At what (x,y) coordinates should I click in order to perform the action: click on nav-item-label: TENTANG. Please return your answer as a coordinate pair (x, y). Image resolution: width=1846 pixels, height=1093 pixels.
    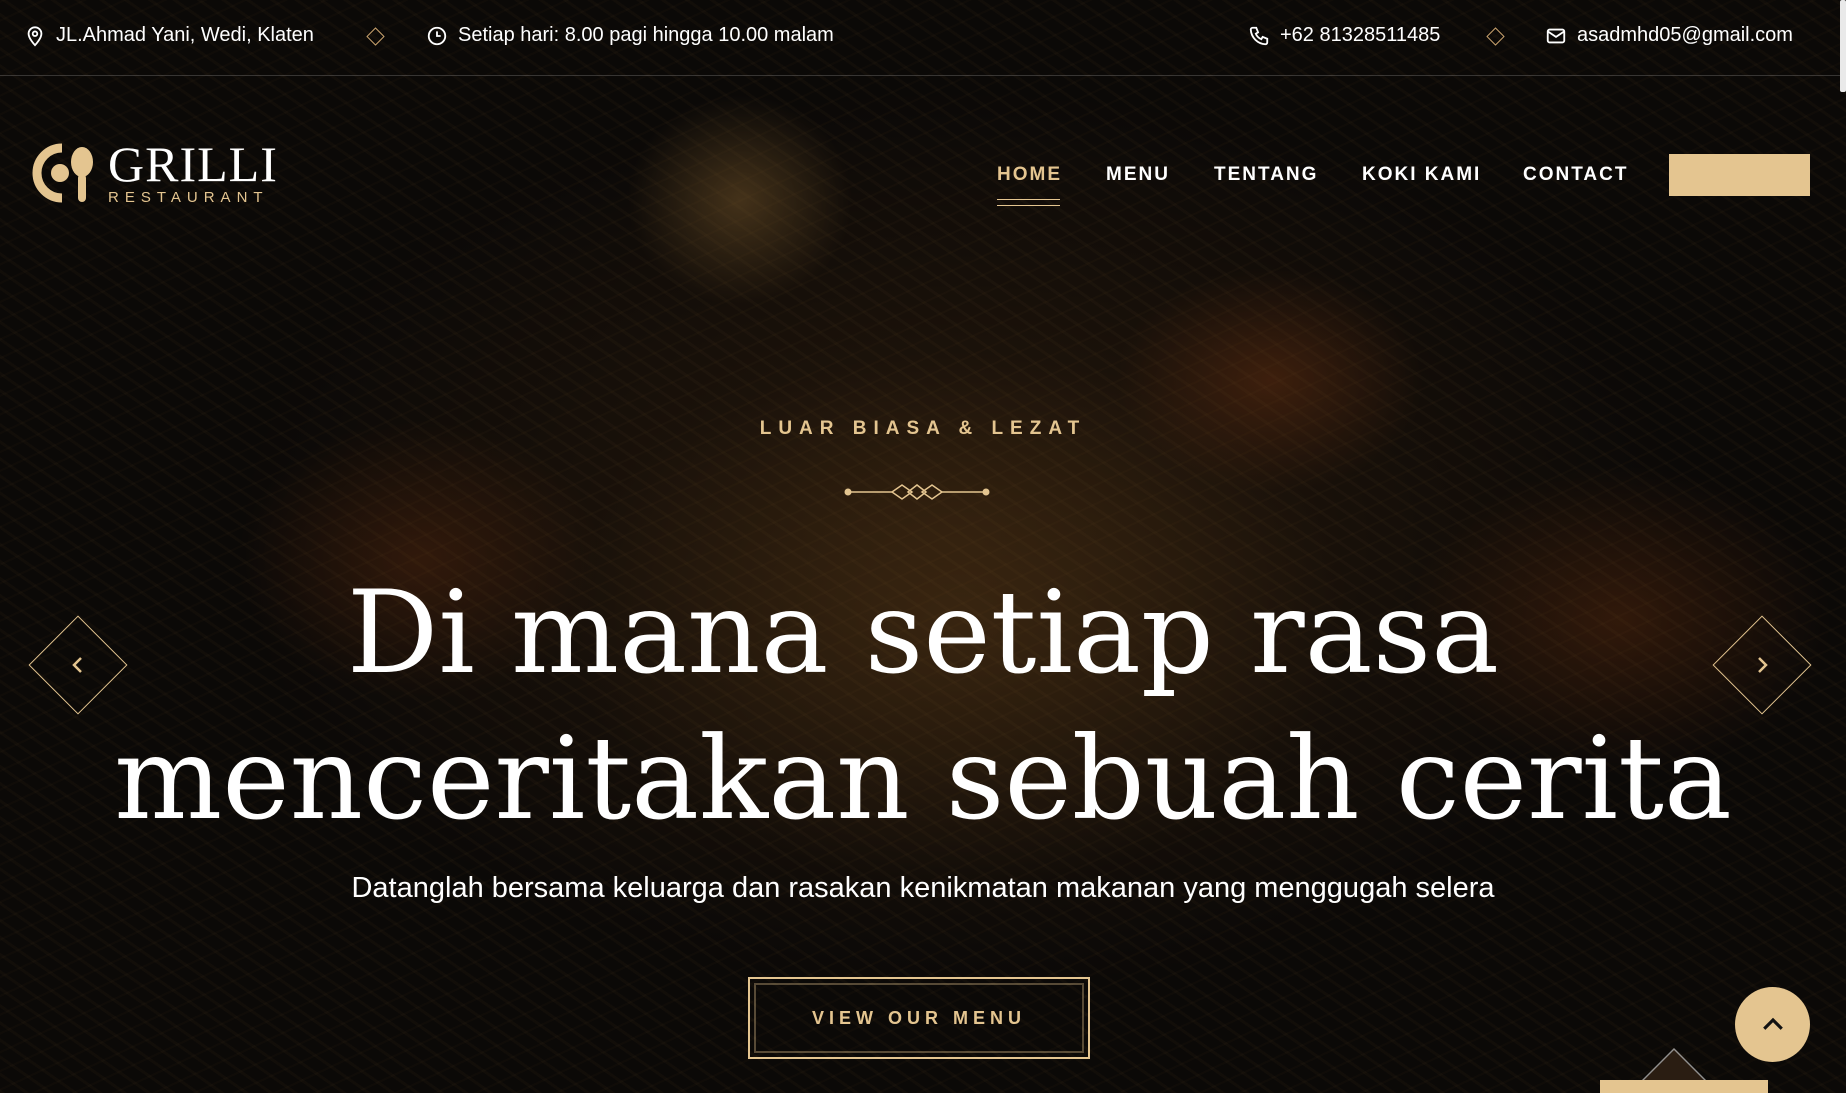
    Looking at the image, I should click on (1266, 174).